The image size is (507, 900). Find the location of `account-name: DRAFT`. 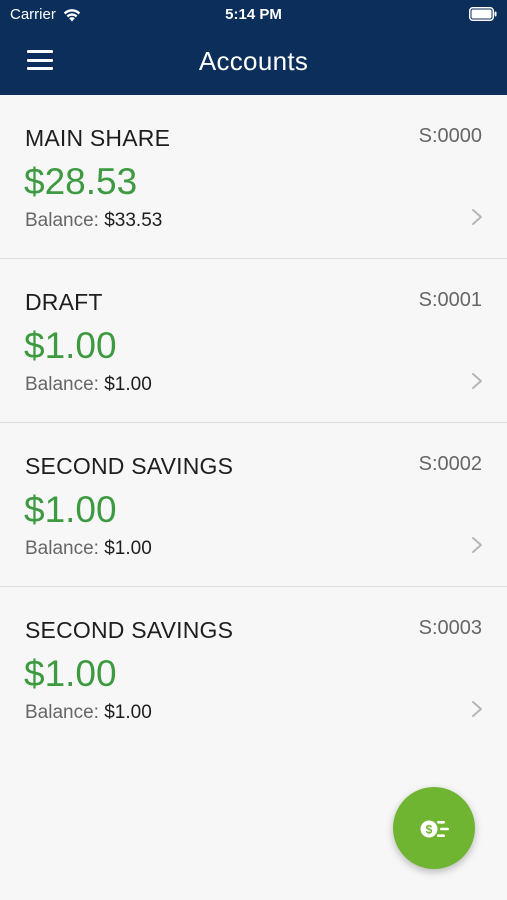

account-name: DRAFT is located at coordinates (64, 302).